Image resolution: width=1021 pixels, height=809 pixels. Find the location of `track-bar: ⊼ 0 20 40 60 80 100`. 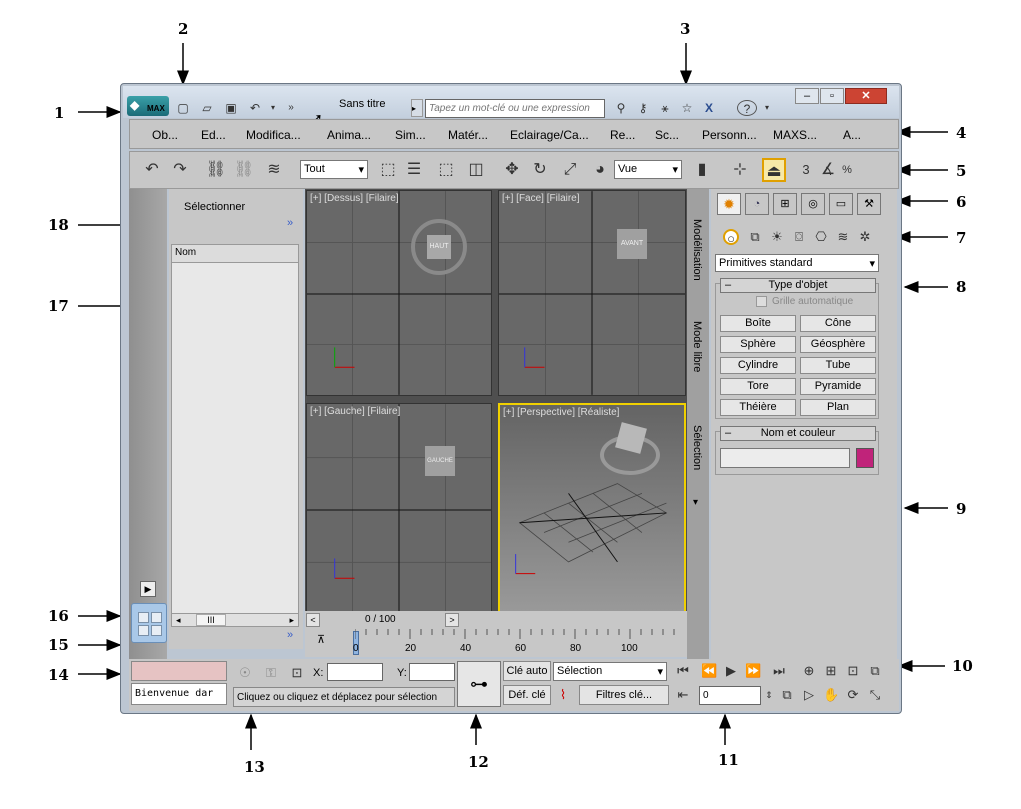

track-bar: ⊼ 0 20 40 60 80 100 is located at coordinates (496, 643).